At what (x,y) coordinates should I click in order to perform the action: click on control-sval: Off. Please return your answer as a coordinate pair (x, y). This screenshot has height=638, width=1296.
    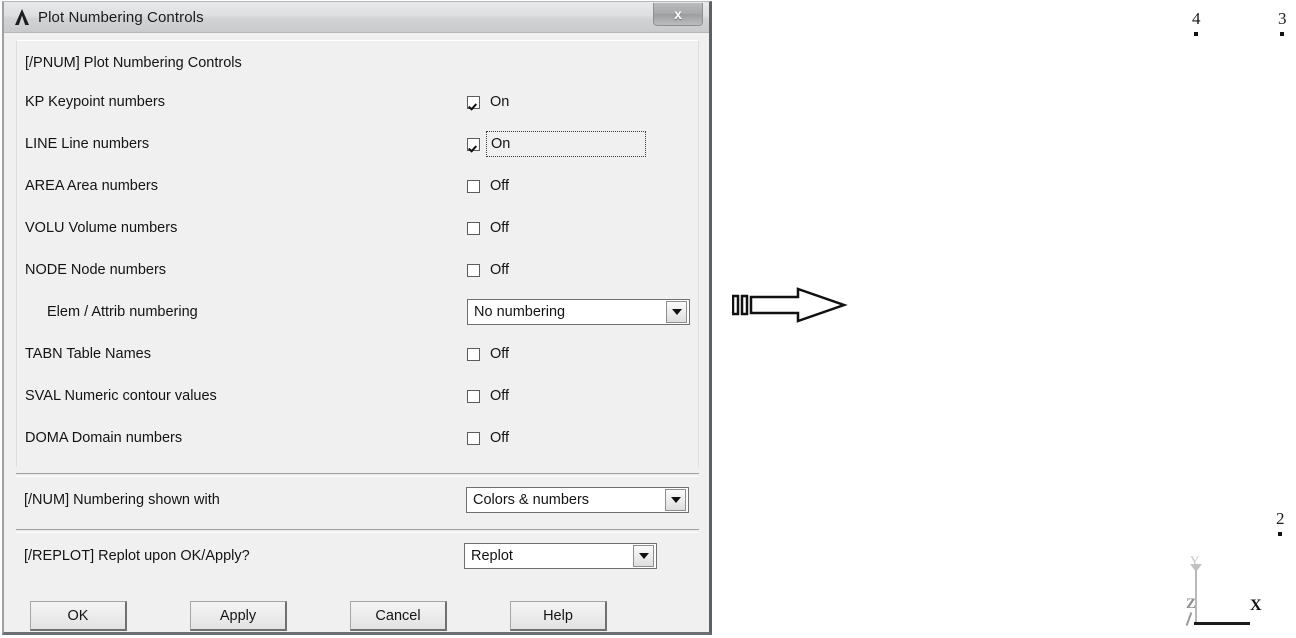
    Looking at the image, I should click on (491, 396).